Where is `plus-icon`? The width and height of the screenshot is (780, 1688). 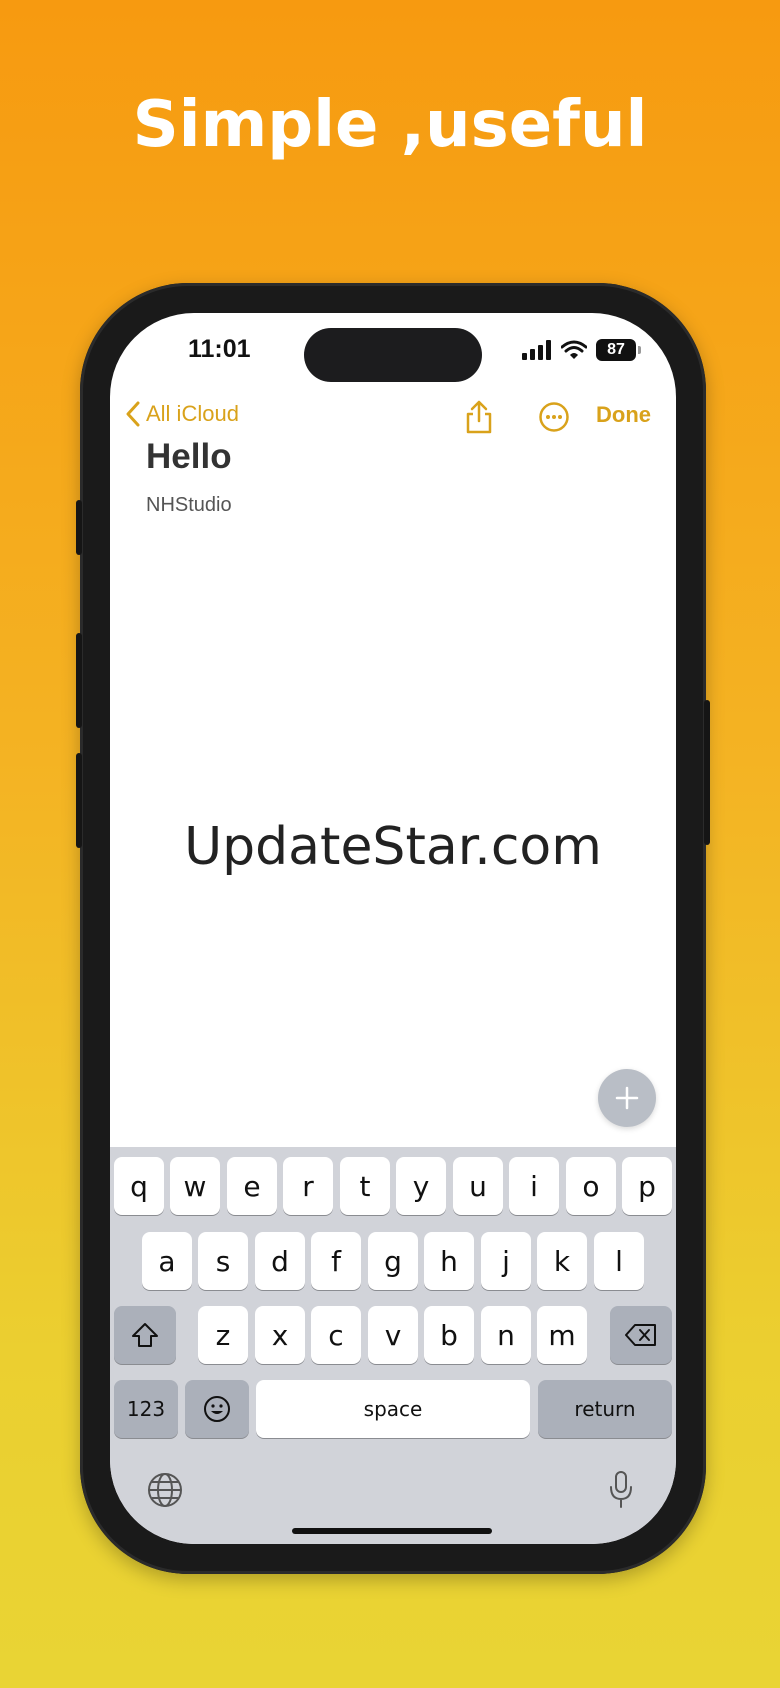
plus-icon is located at coordinates (627, 1098).